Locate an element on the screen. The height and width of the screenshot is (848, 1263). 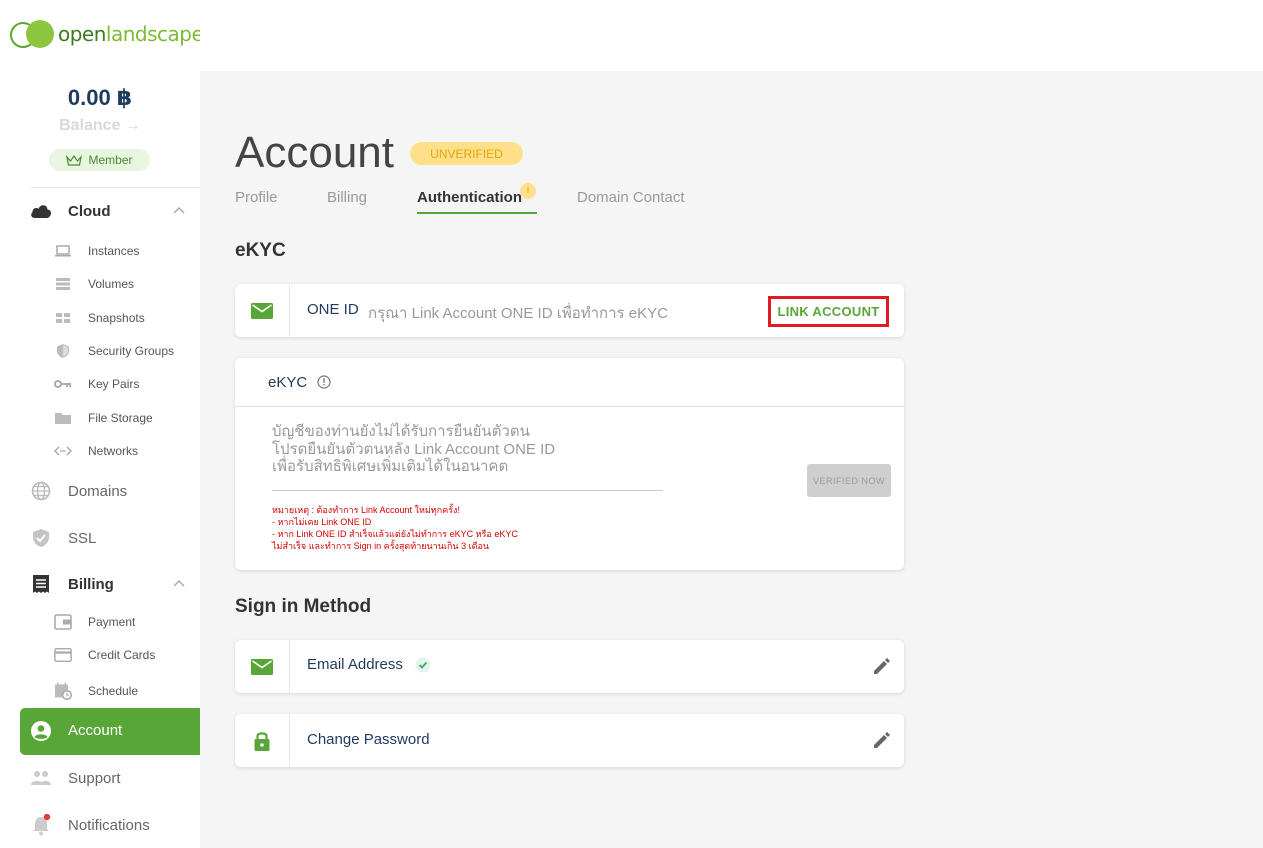
sidebar-item-label: Networks is located at coordinates (113, 451).